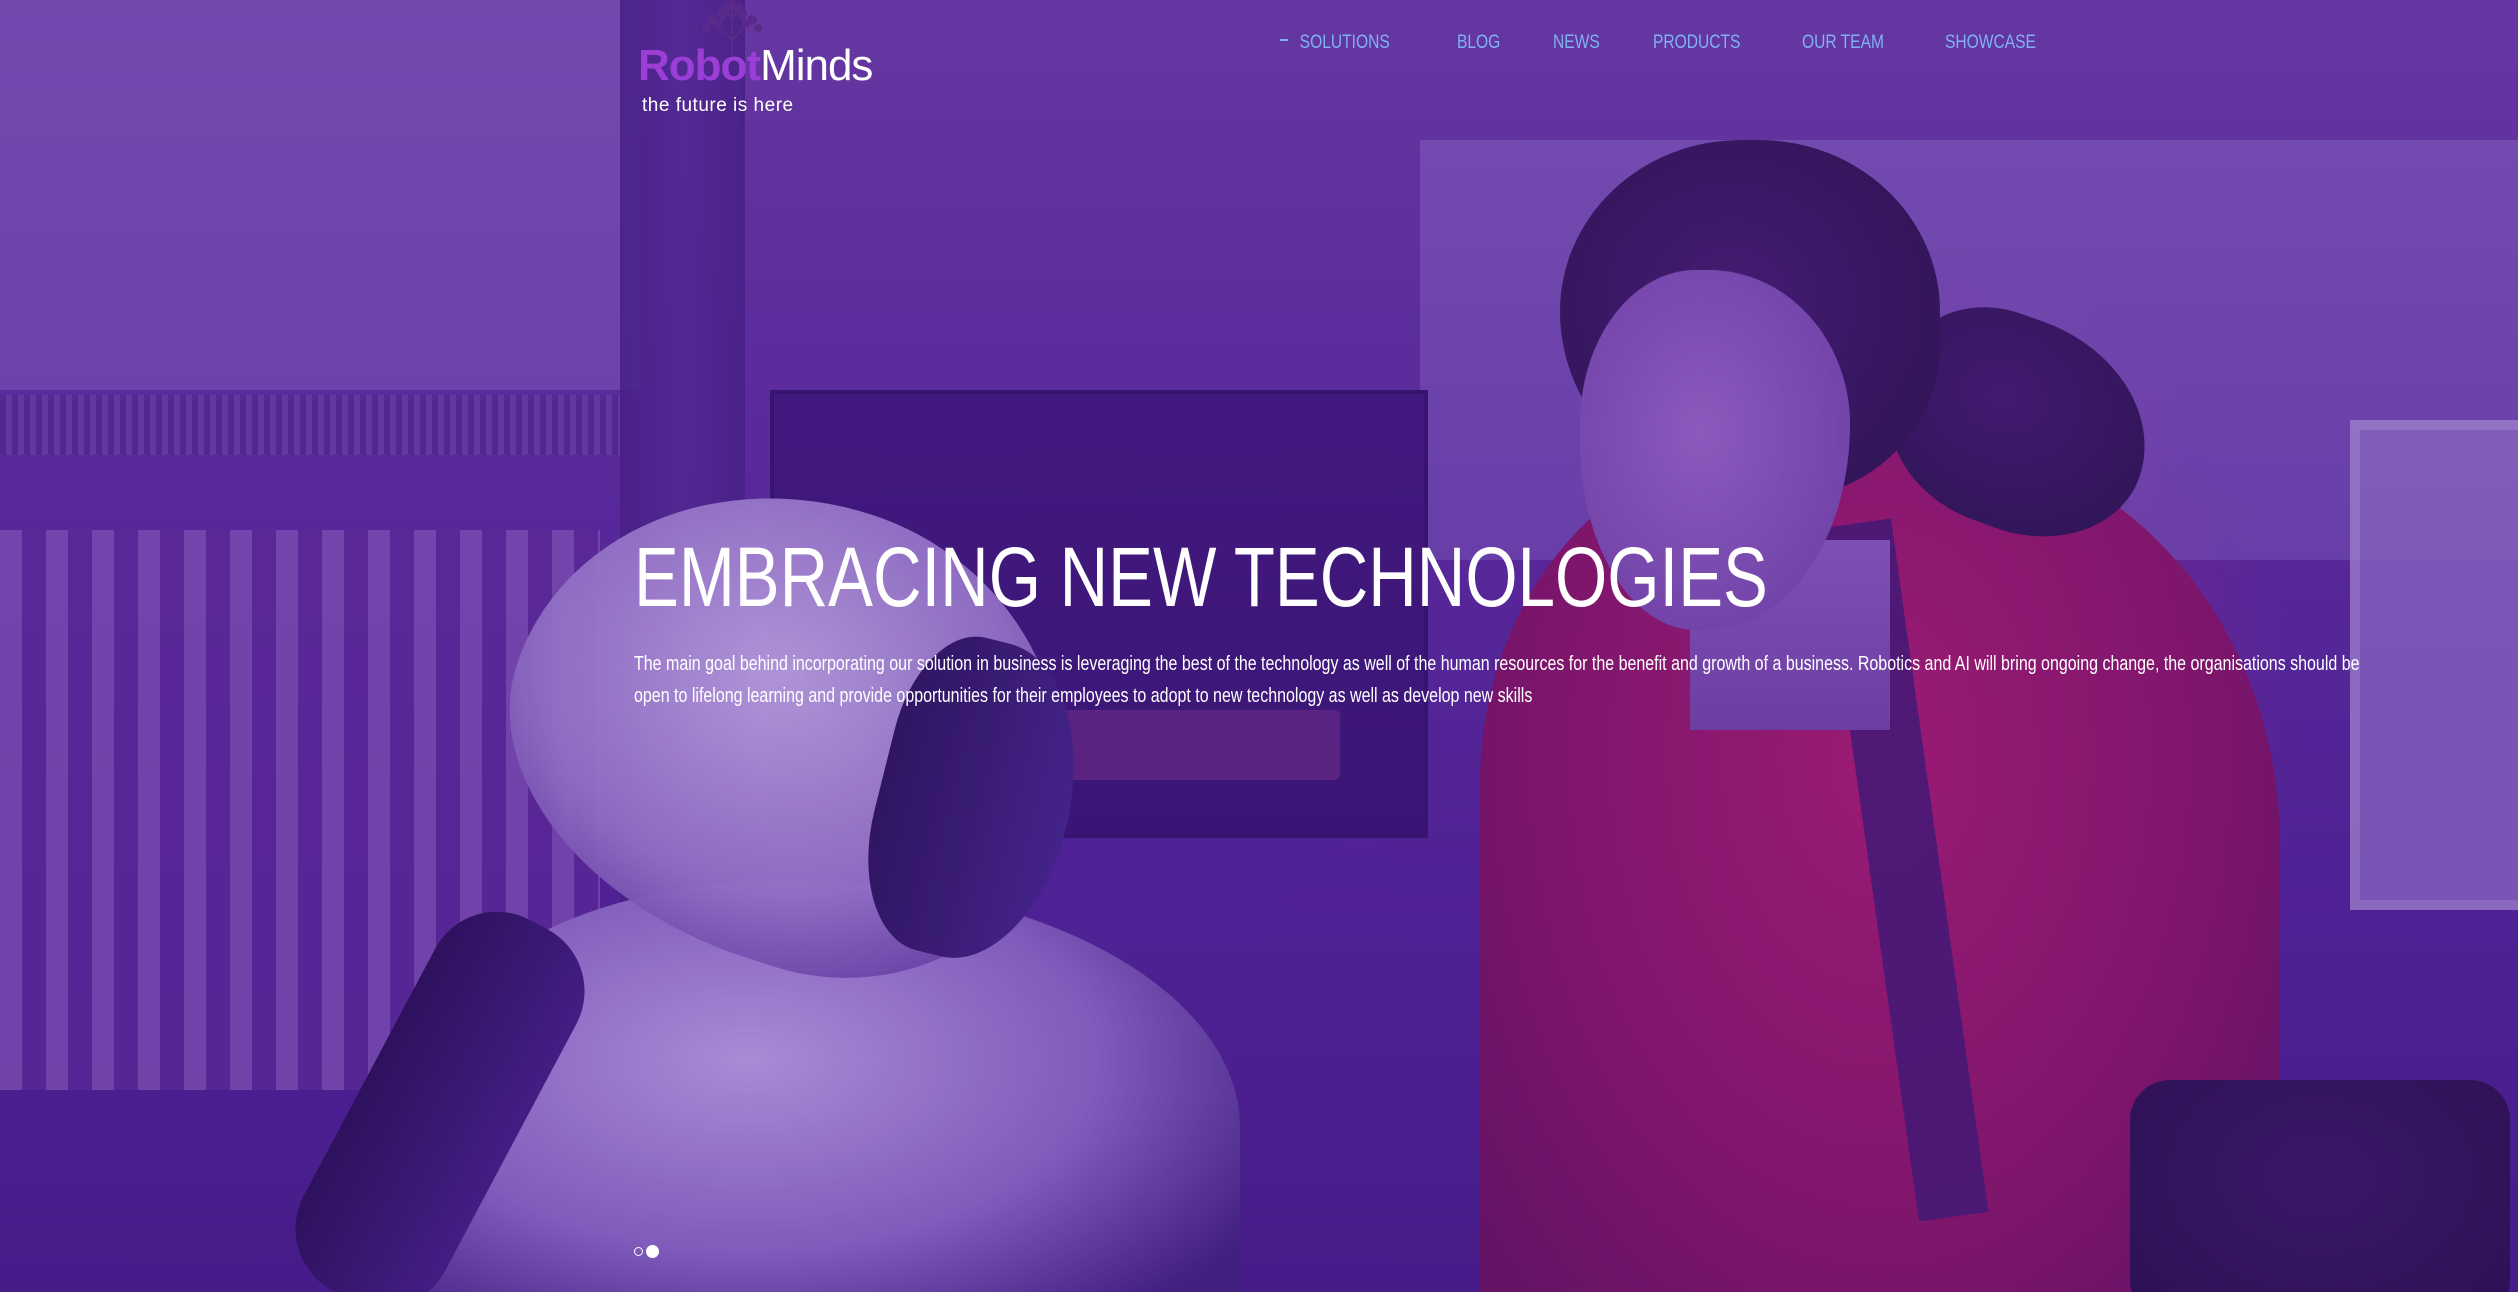 Image resolution: width=2518 pixels, height=1292 pixels. I want to click on logo-tagline: the future is here, so click(718, 105).